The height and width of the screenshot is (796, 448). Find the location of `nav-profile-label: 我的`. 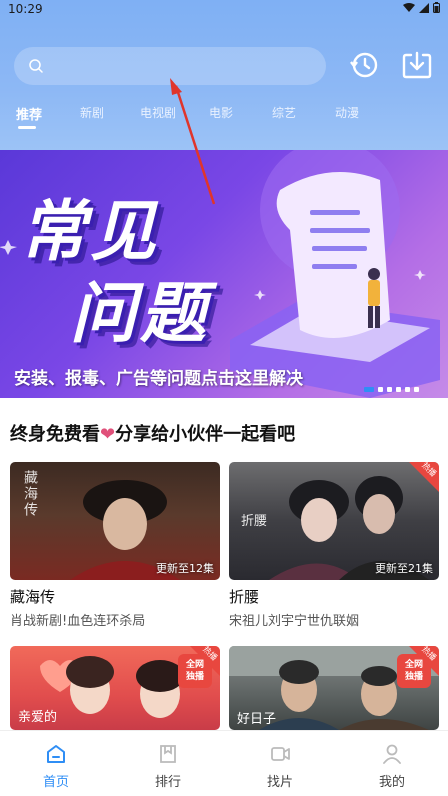

nav-profile-label: 我的 is located at coordinates (391, 782).